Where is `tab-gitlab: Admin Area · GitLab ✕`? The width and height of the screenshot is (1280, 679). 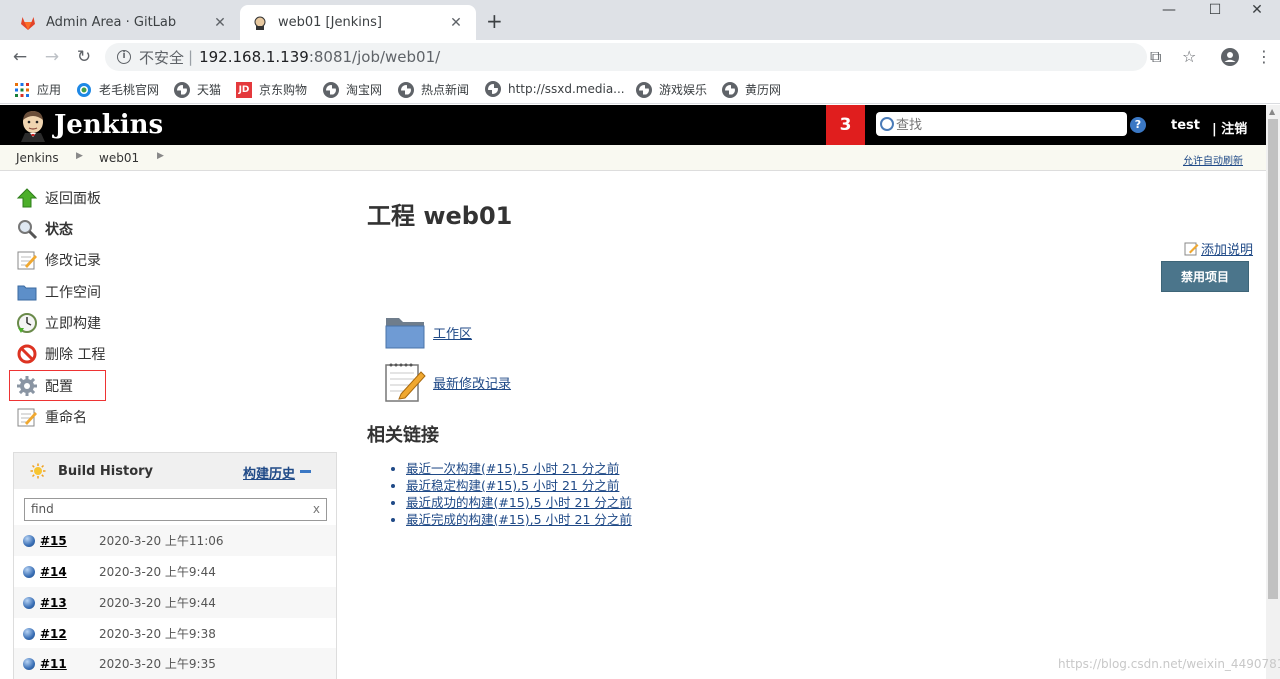 tab-gitlab: Admin Area · GitLab ✕ is located at coordinates (124, 22).